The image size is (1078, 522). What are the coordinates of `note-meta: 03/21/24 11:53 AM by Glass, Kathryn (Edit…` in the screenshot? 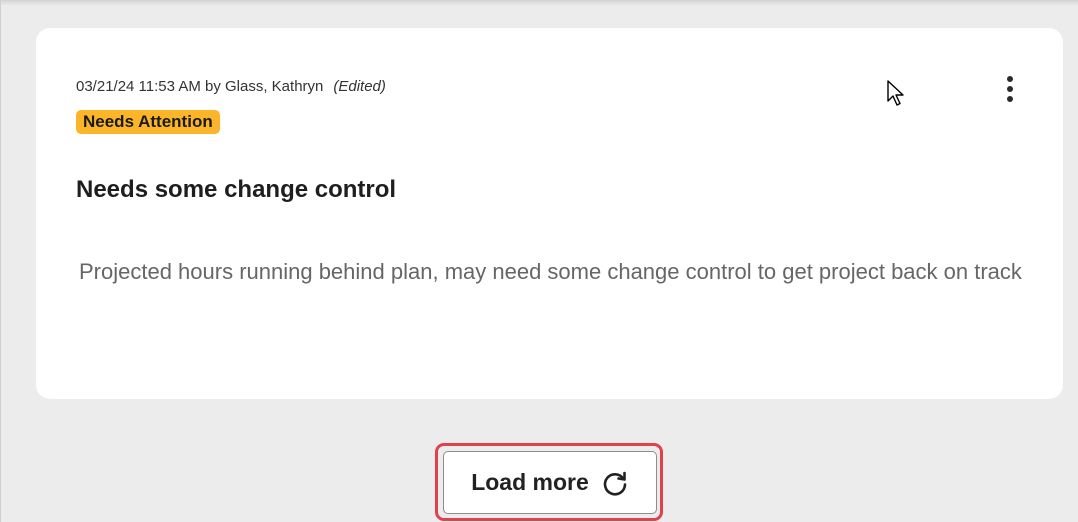 It's located at (231, 86).